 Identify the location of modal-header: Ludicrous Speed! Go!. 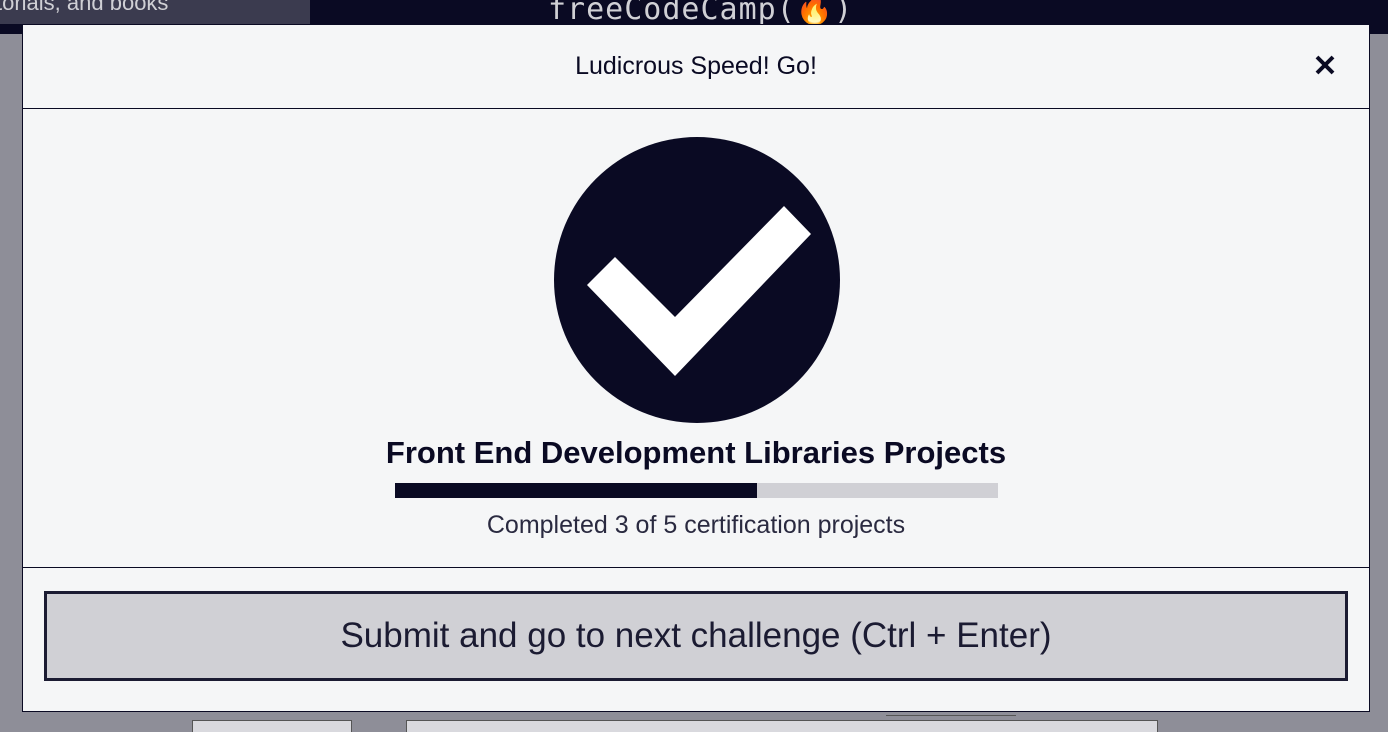
(696, 67).